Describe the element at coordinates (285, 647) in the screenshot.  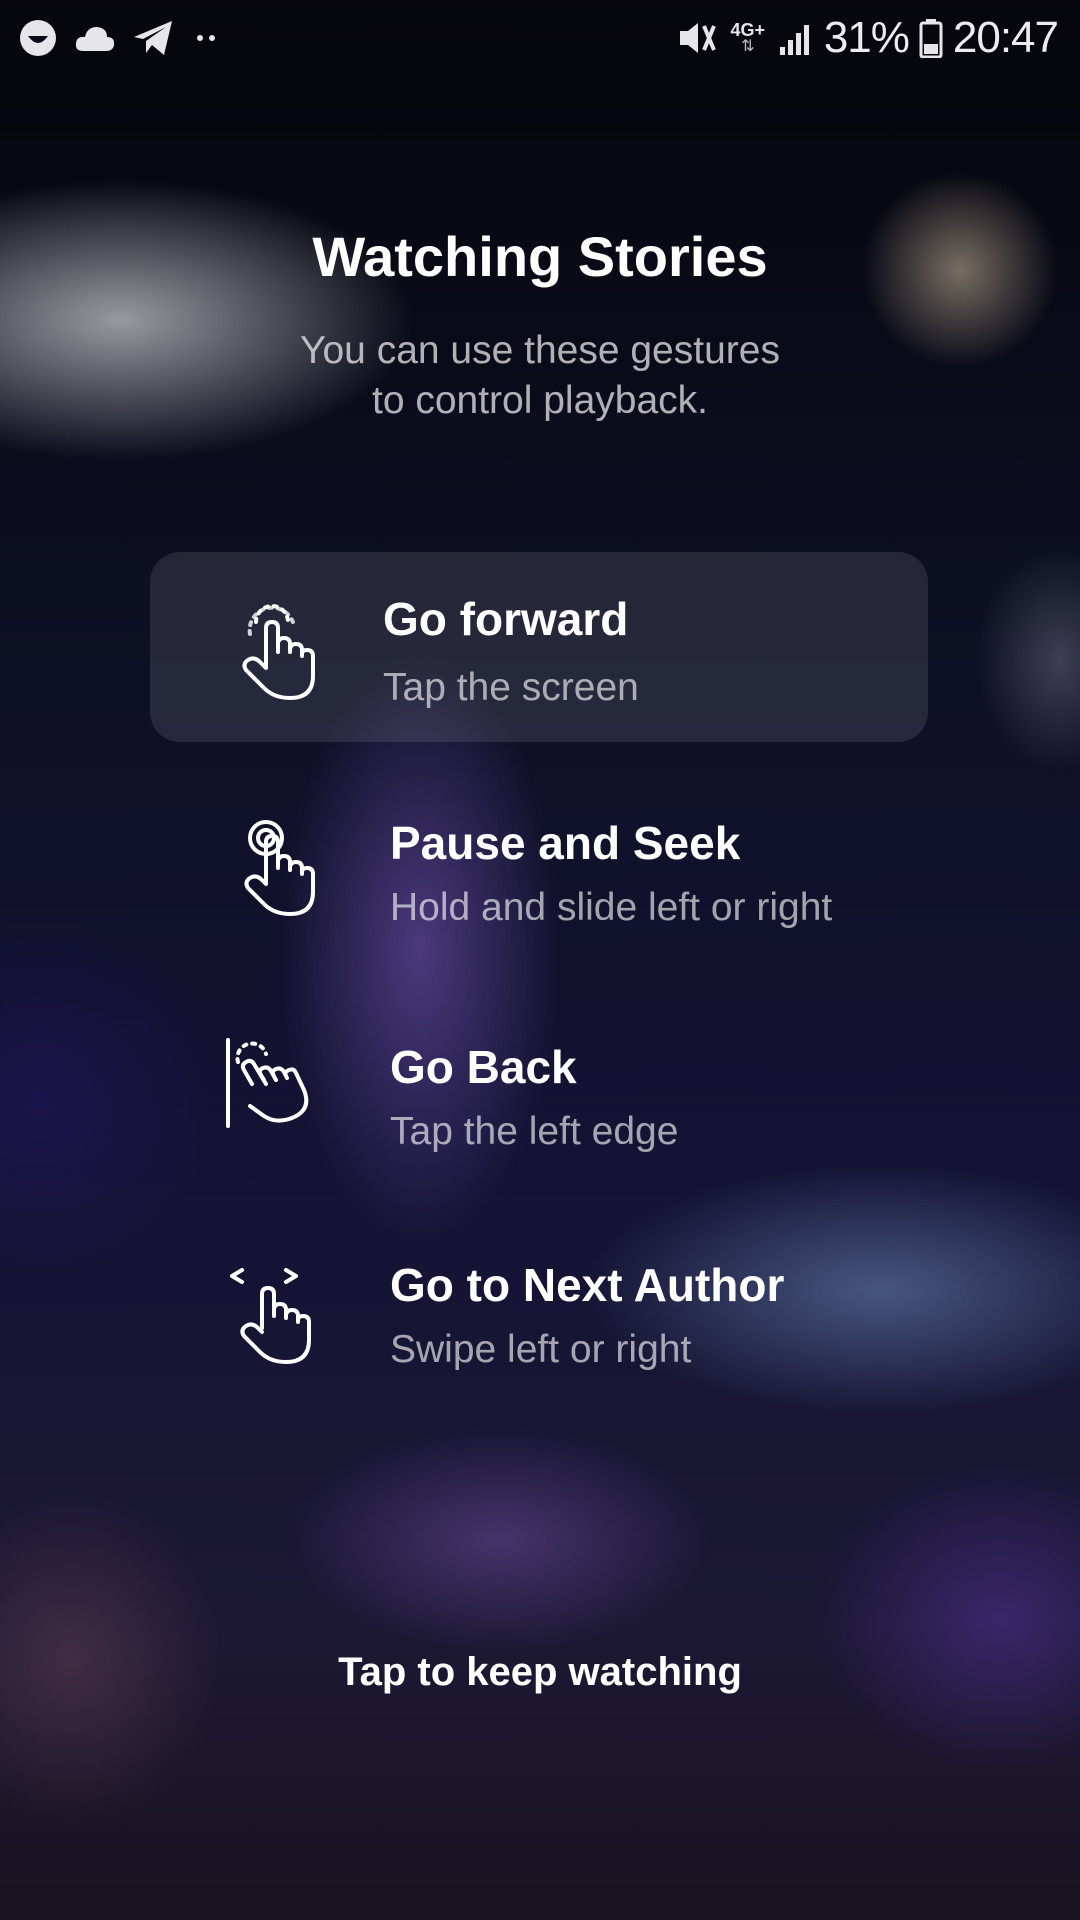
I see `tap-hand-icon` at that location.